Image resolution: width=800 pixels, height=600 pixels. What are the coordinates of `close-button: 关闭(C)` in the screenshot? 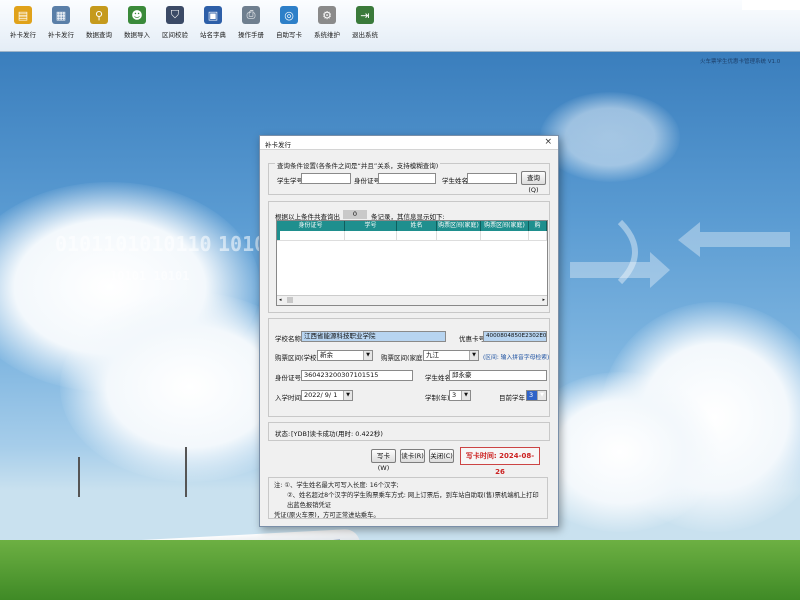 It's located at (441, 456).